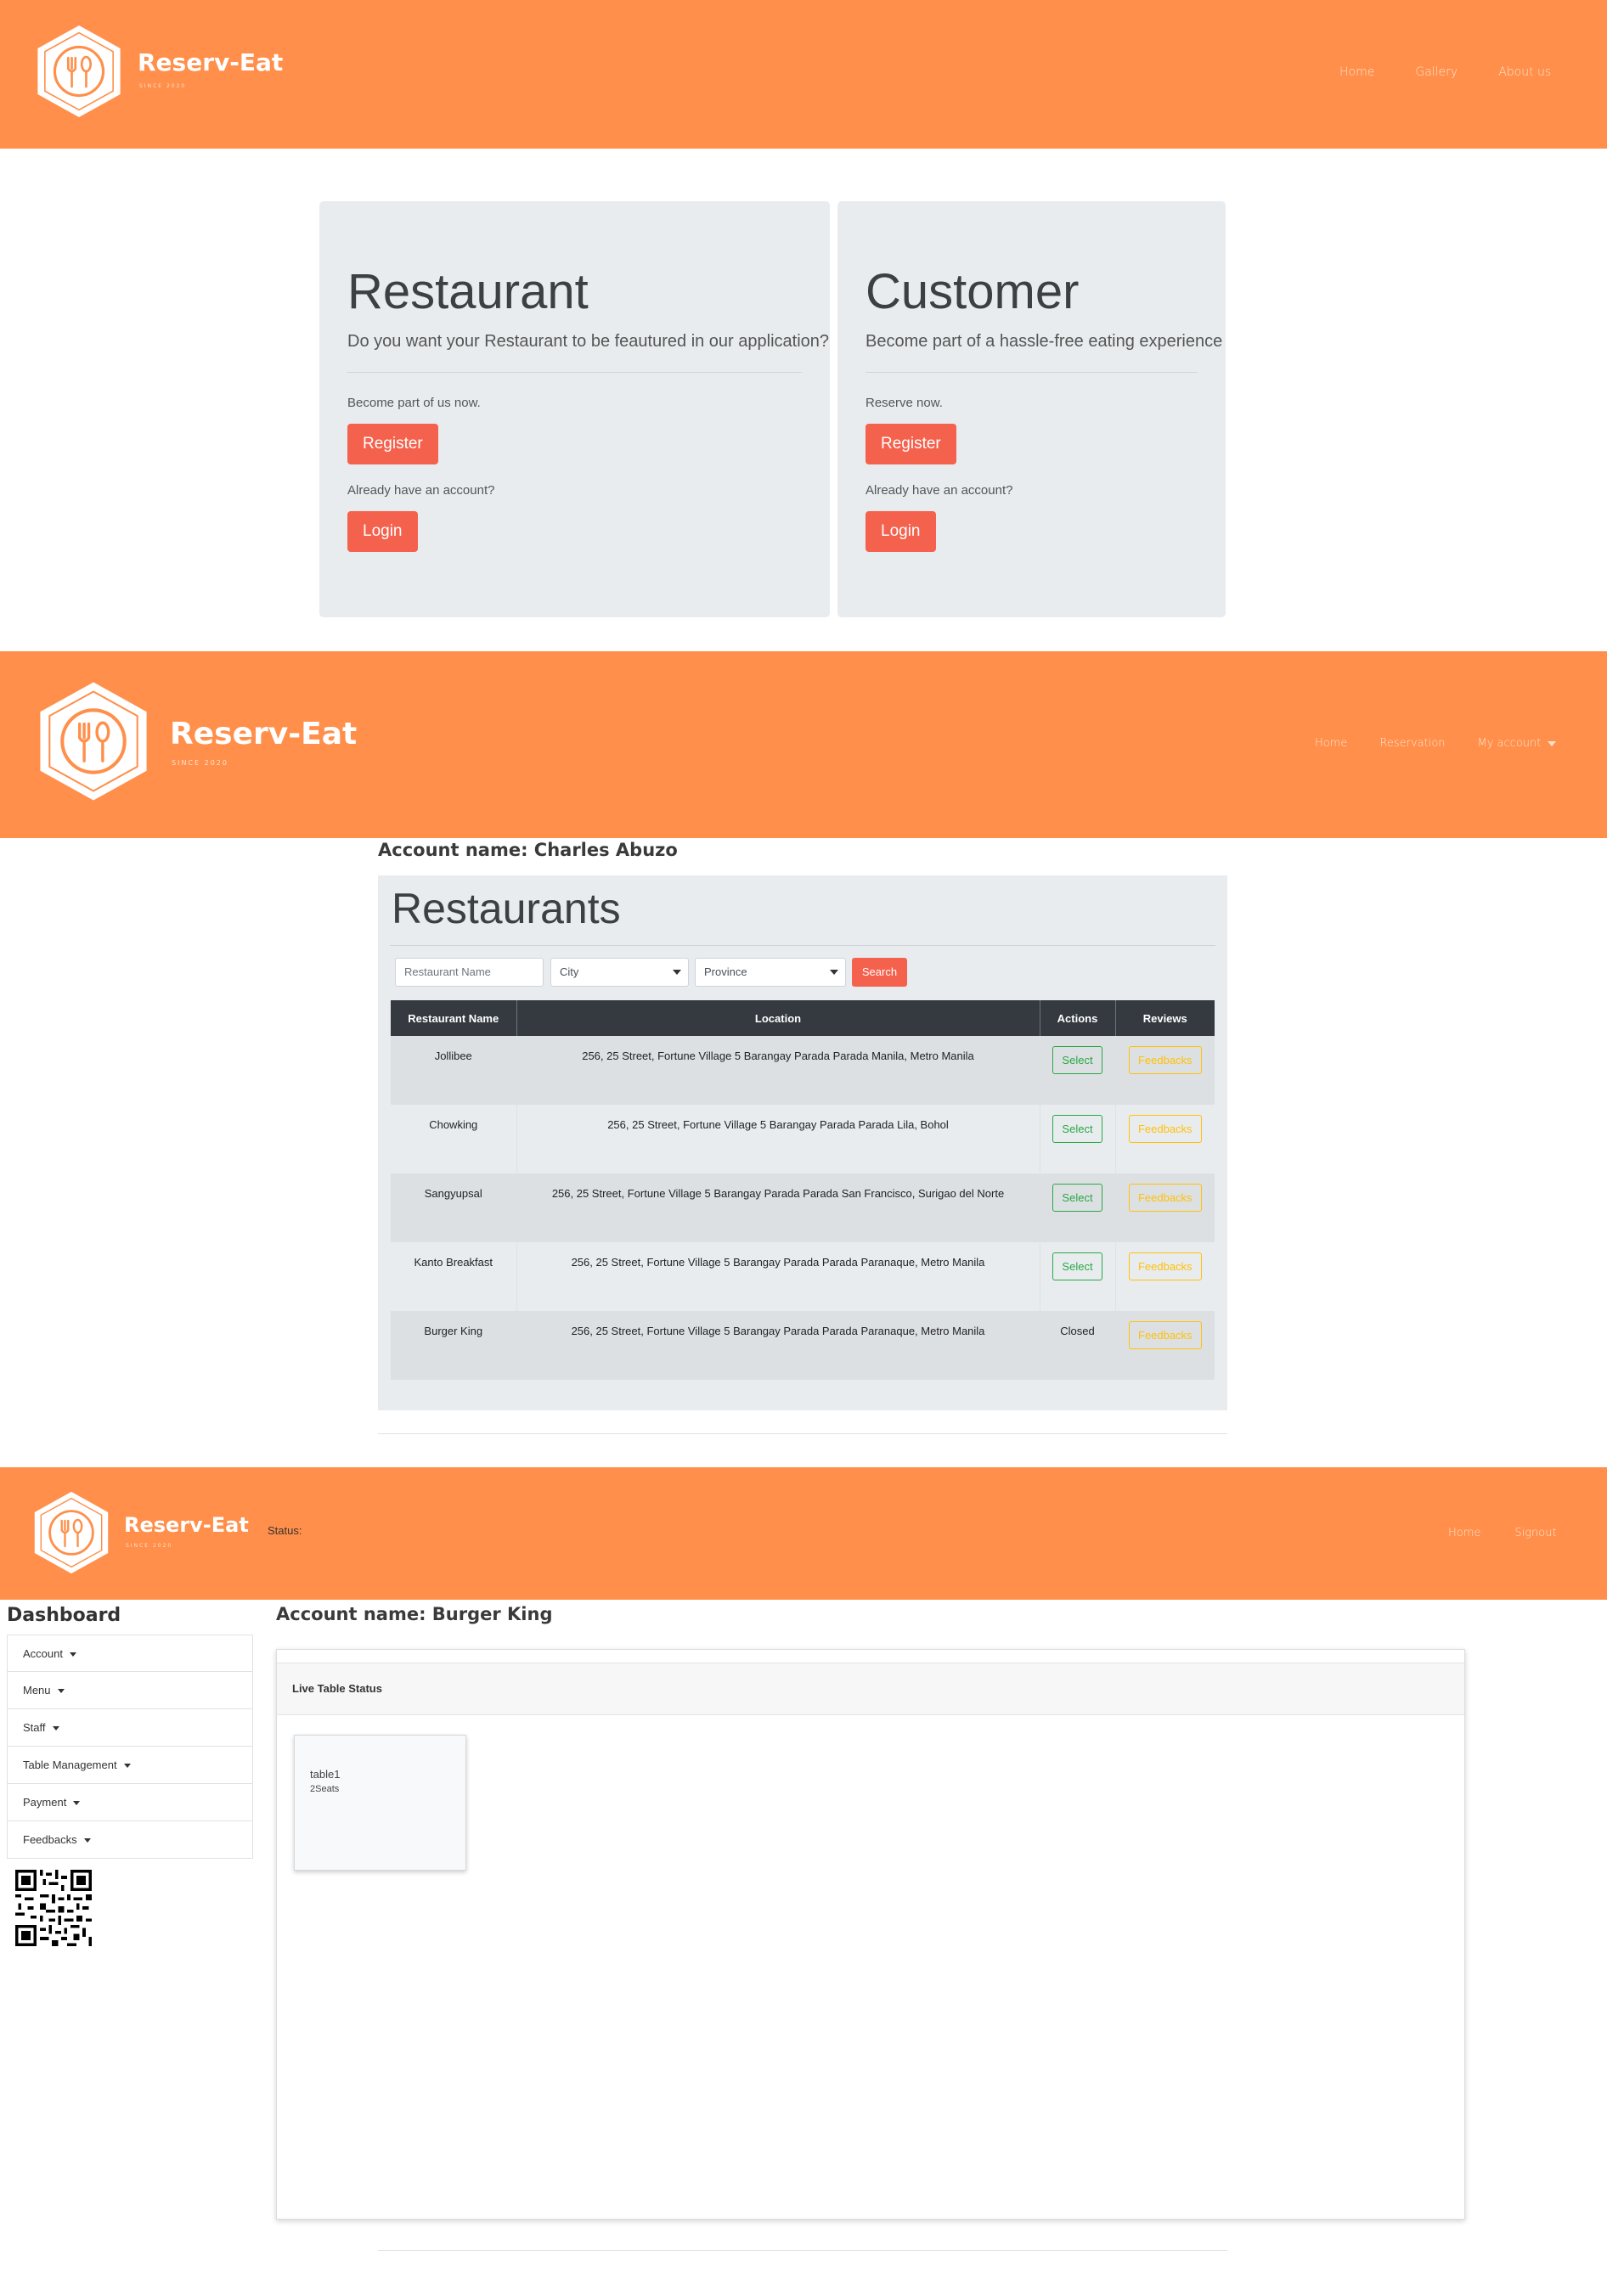 This screenshot has height=2296, width=1607. Describe the element at coordinates (454, 1139) in the screenshot. I see `restaurant-name-cell: Chowking` at that location.